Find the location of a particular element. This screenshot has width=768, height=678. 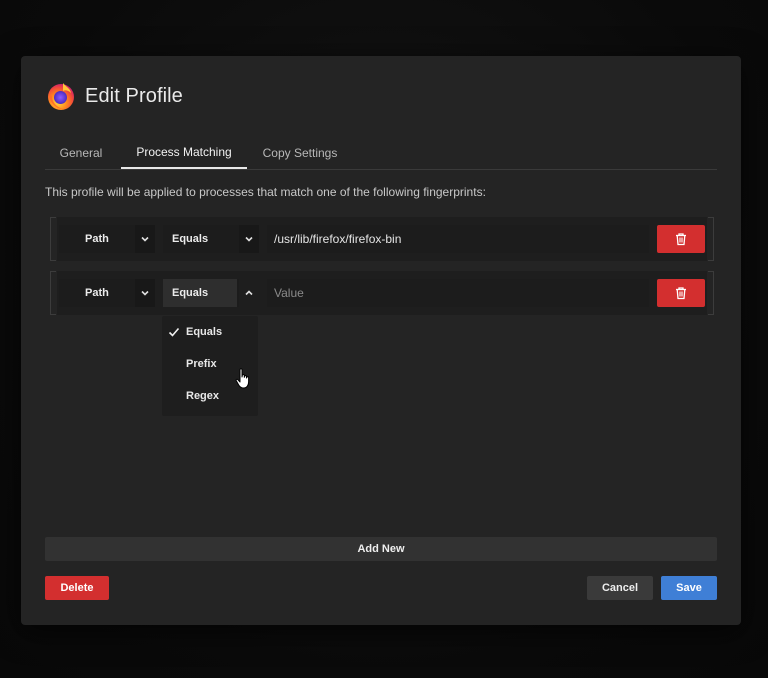

dialog-header: Edit Profile is located at coordinates (114, 96).